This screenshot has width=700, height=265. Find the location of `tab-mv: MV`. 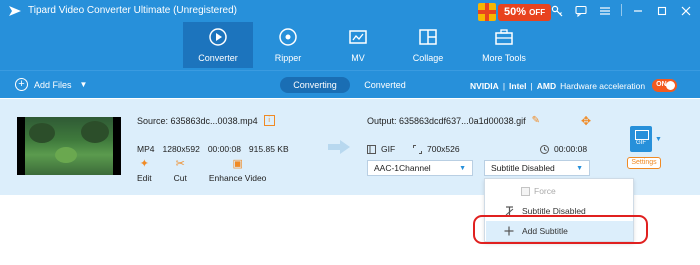

tab-mv: MV is located at coordinates (358, 45).